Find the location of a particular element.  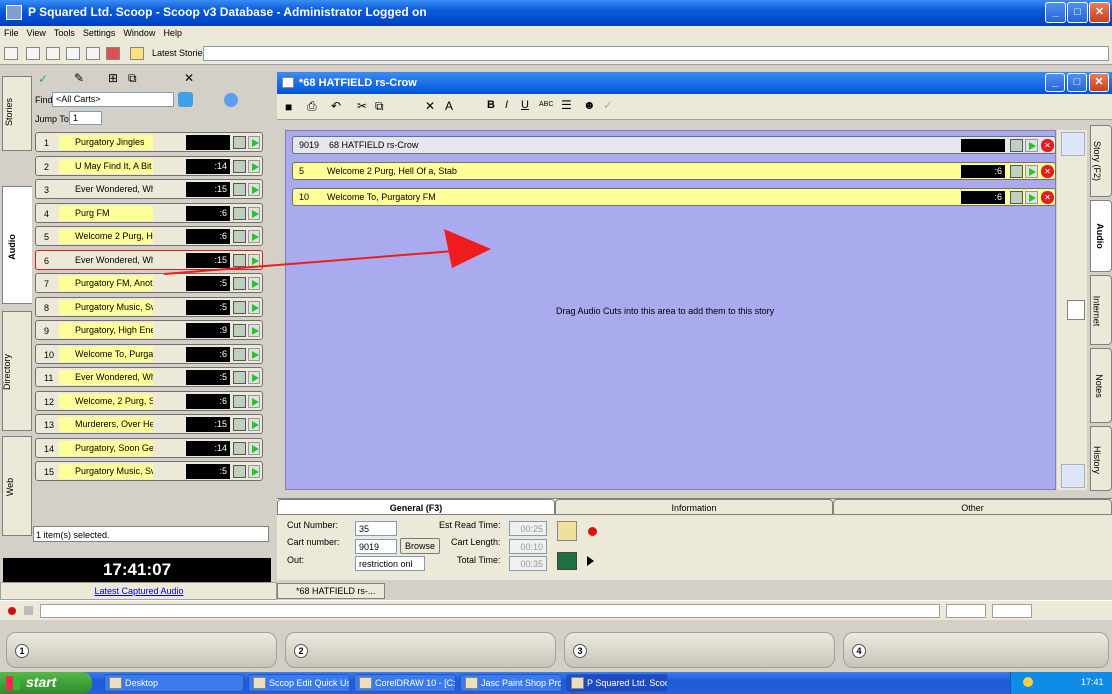

waveform-icon is located at coordinates (567, 561).